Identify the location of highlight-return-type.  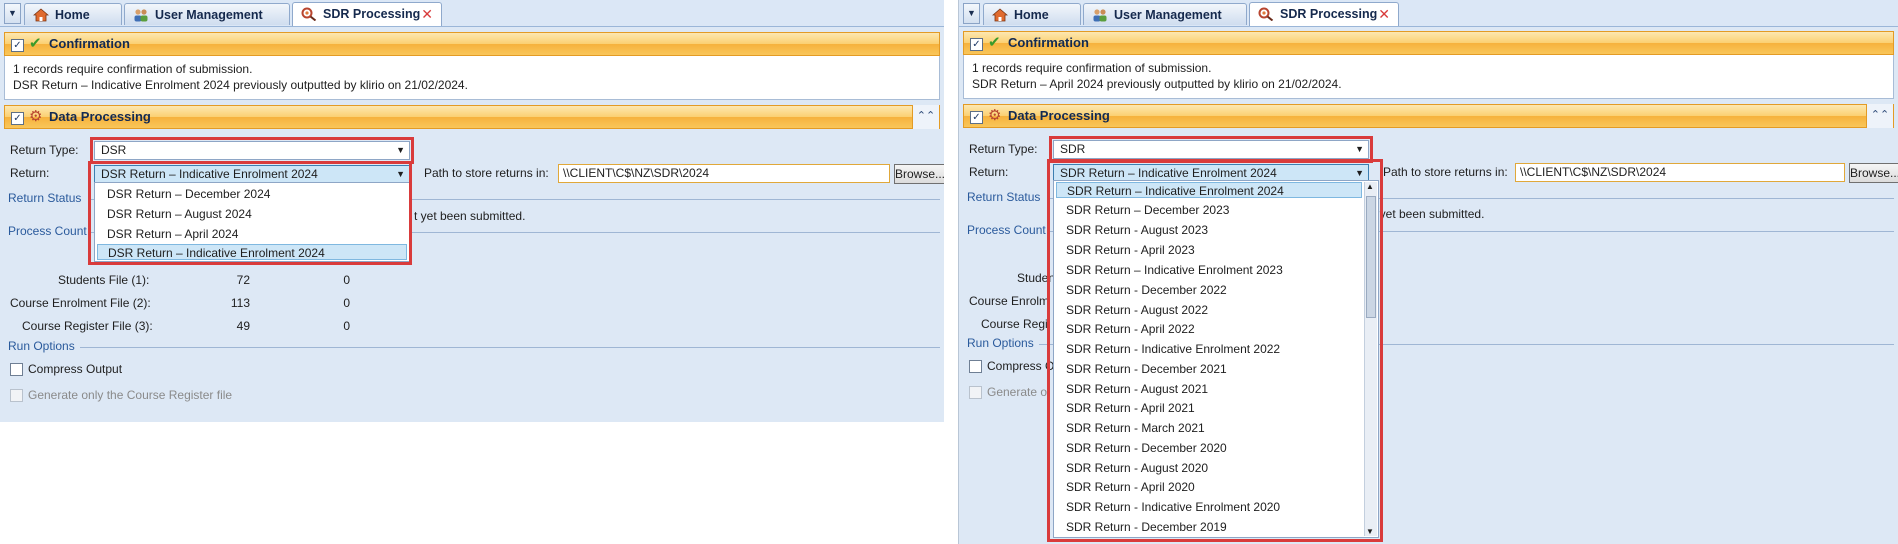
(252, 150).